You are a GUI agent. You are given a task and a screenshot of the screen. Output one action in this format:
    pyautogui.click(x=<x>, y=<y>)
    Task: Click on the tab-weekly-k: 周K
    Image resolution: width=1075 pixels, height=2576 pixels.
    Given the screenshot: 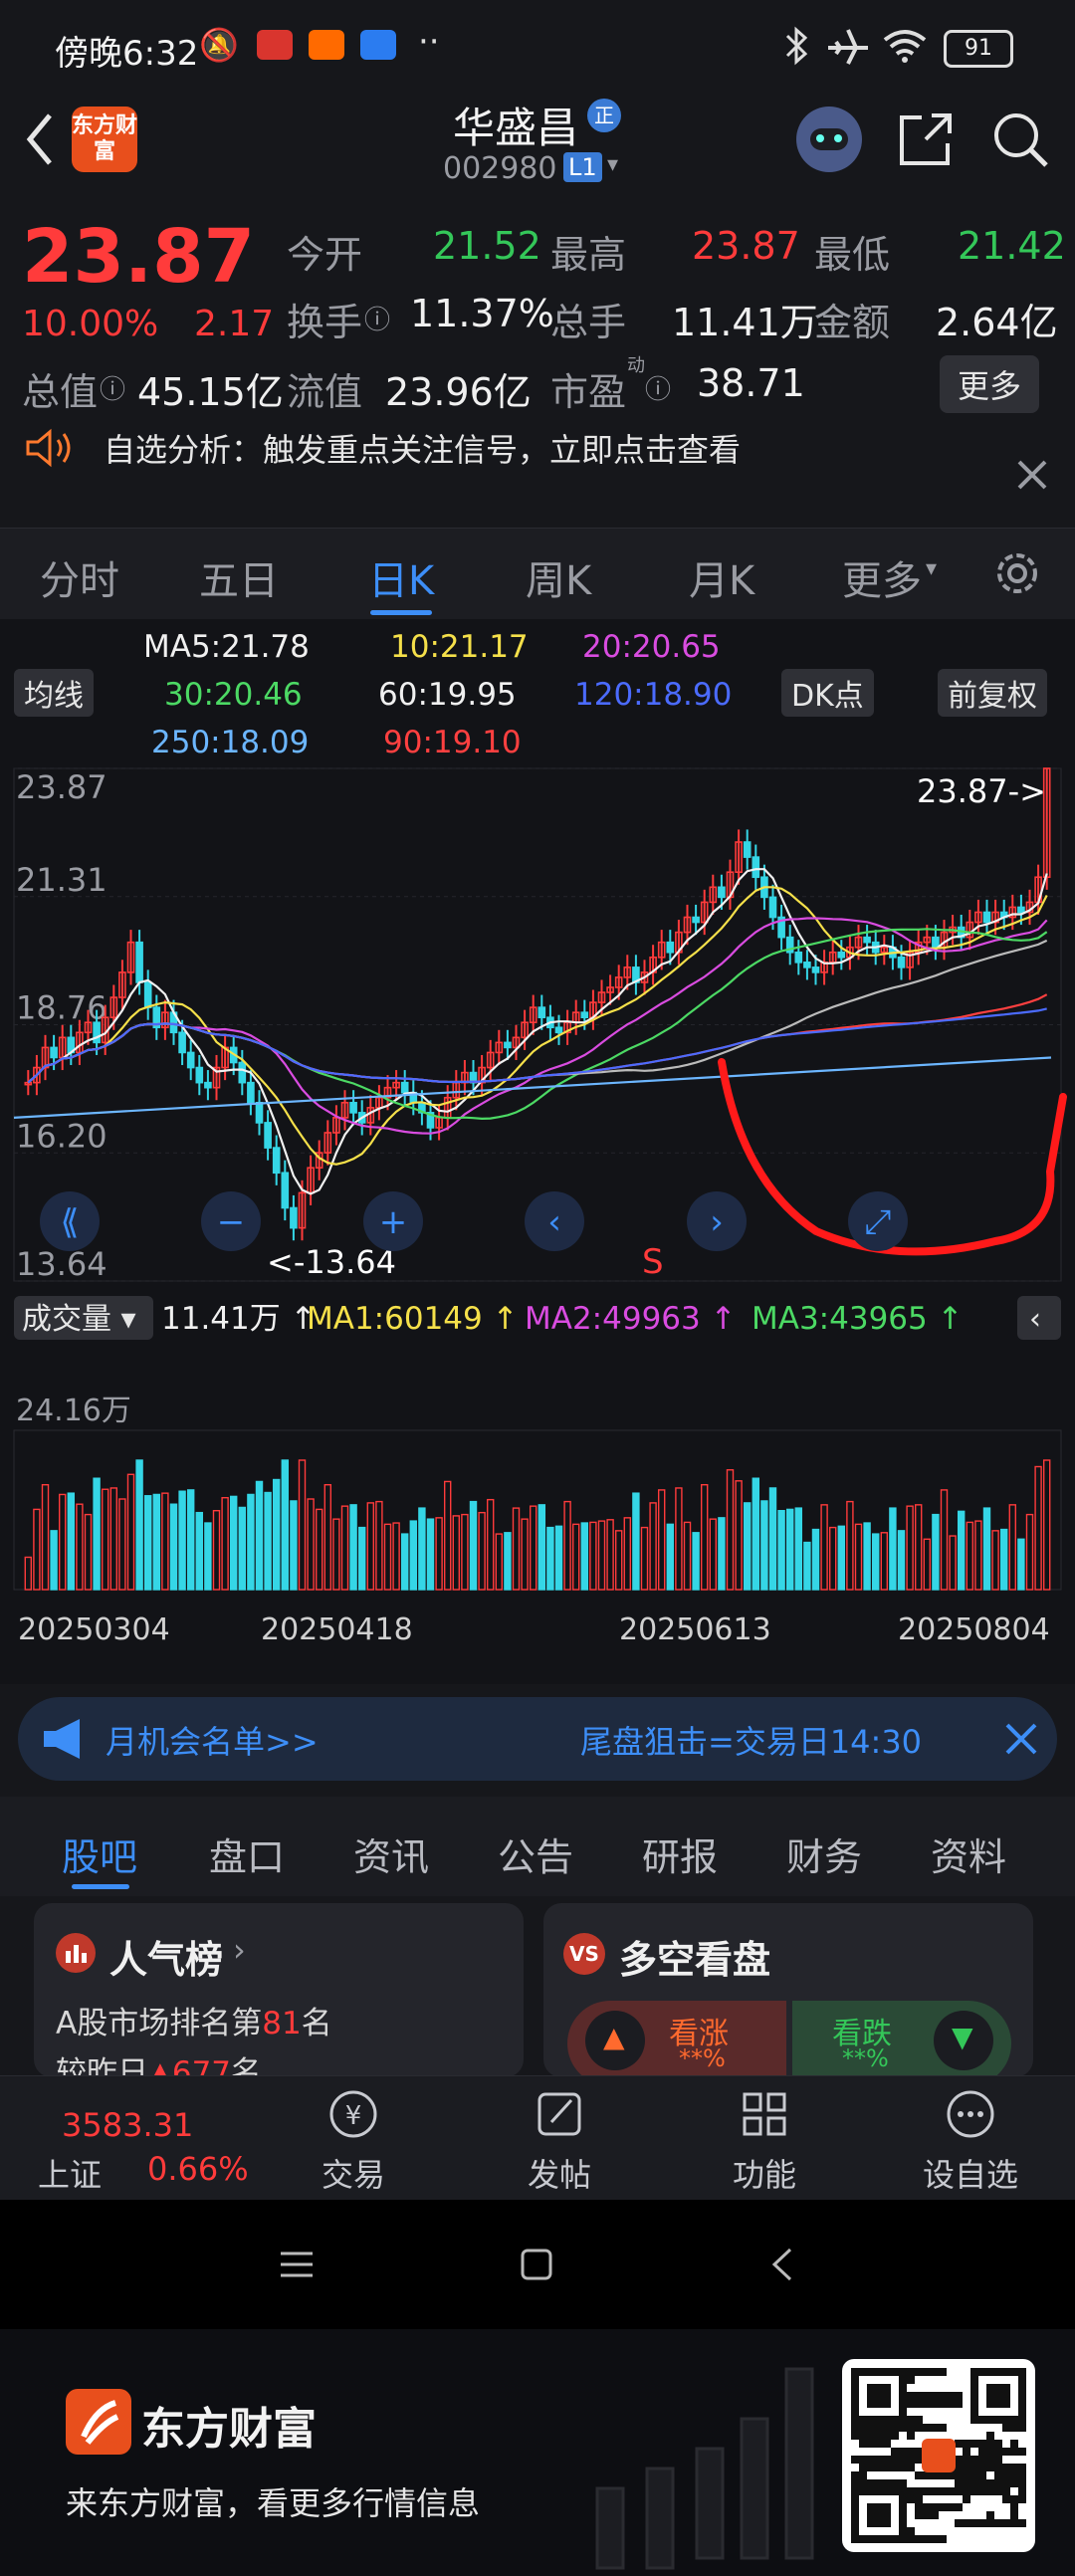 What is the action you would take?
    pyautogui.click(x=558, y=577)
    